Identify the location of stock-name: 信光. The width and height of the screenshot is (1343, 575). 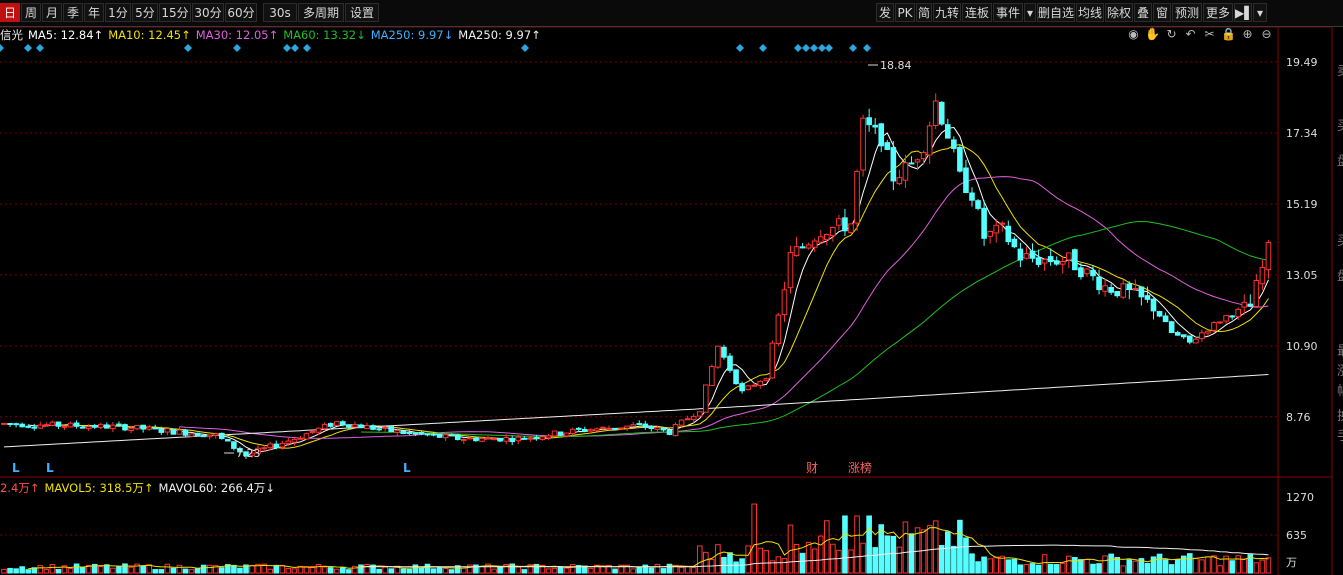
(11, 35).